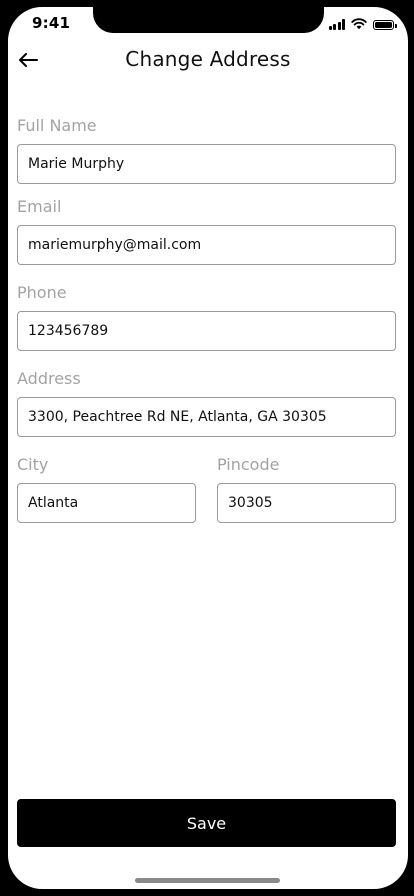  Describe the element at coordinates (33, 464) in the screenshot. I see `city-label: City` at that location.